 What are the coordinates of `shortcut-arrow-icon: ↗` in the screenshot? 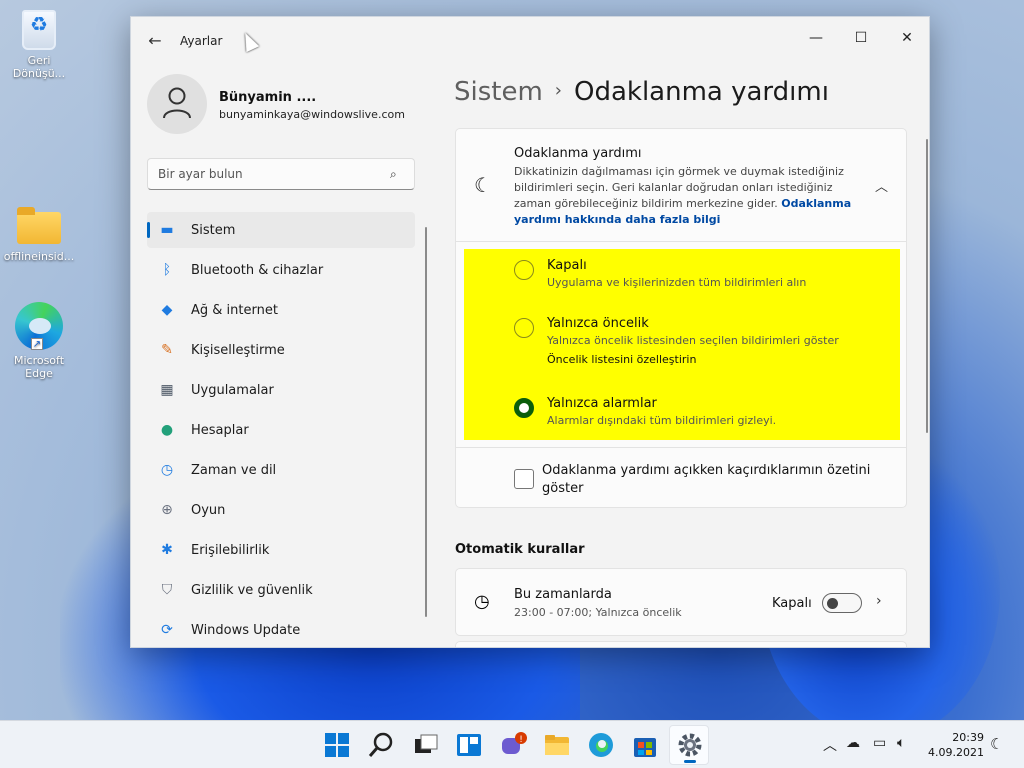 It's located at (37, 344).